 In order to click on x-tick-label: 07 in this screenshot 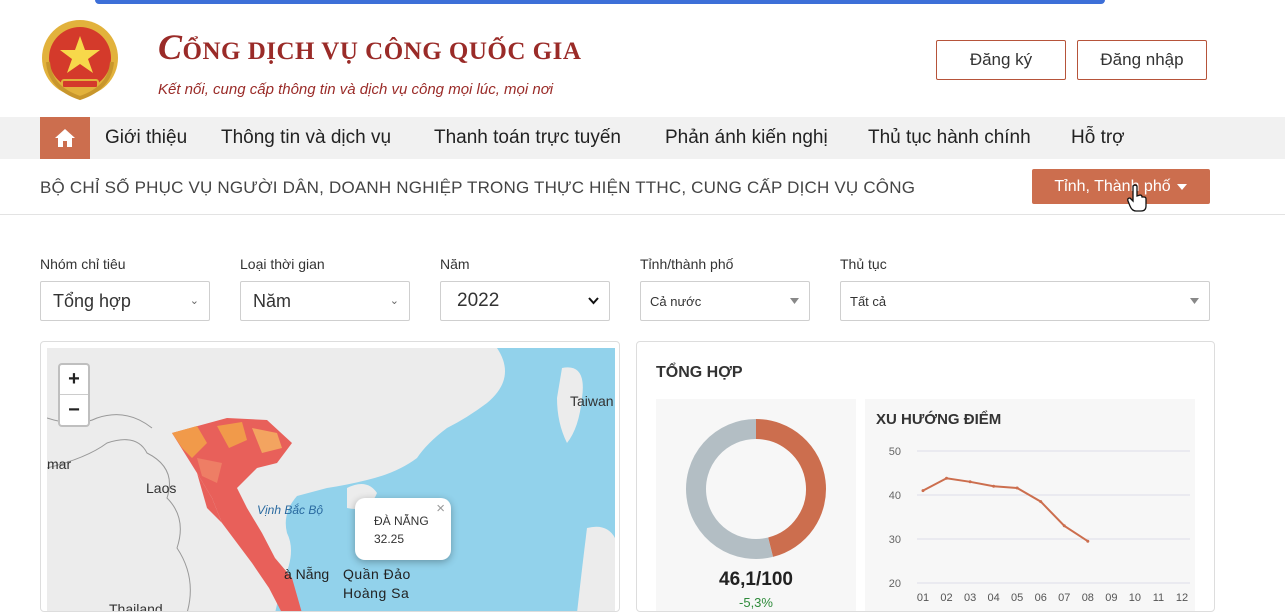, I will do `click(1064, 598)`.